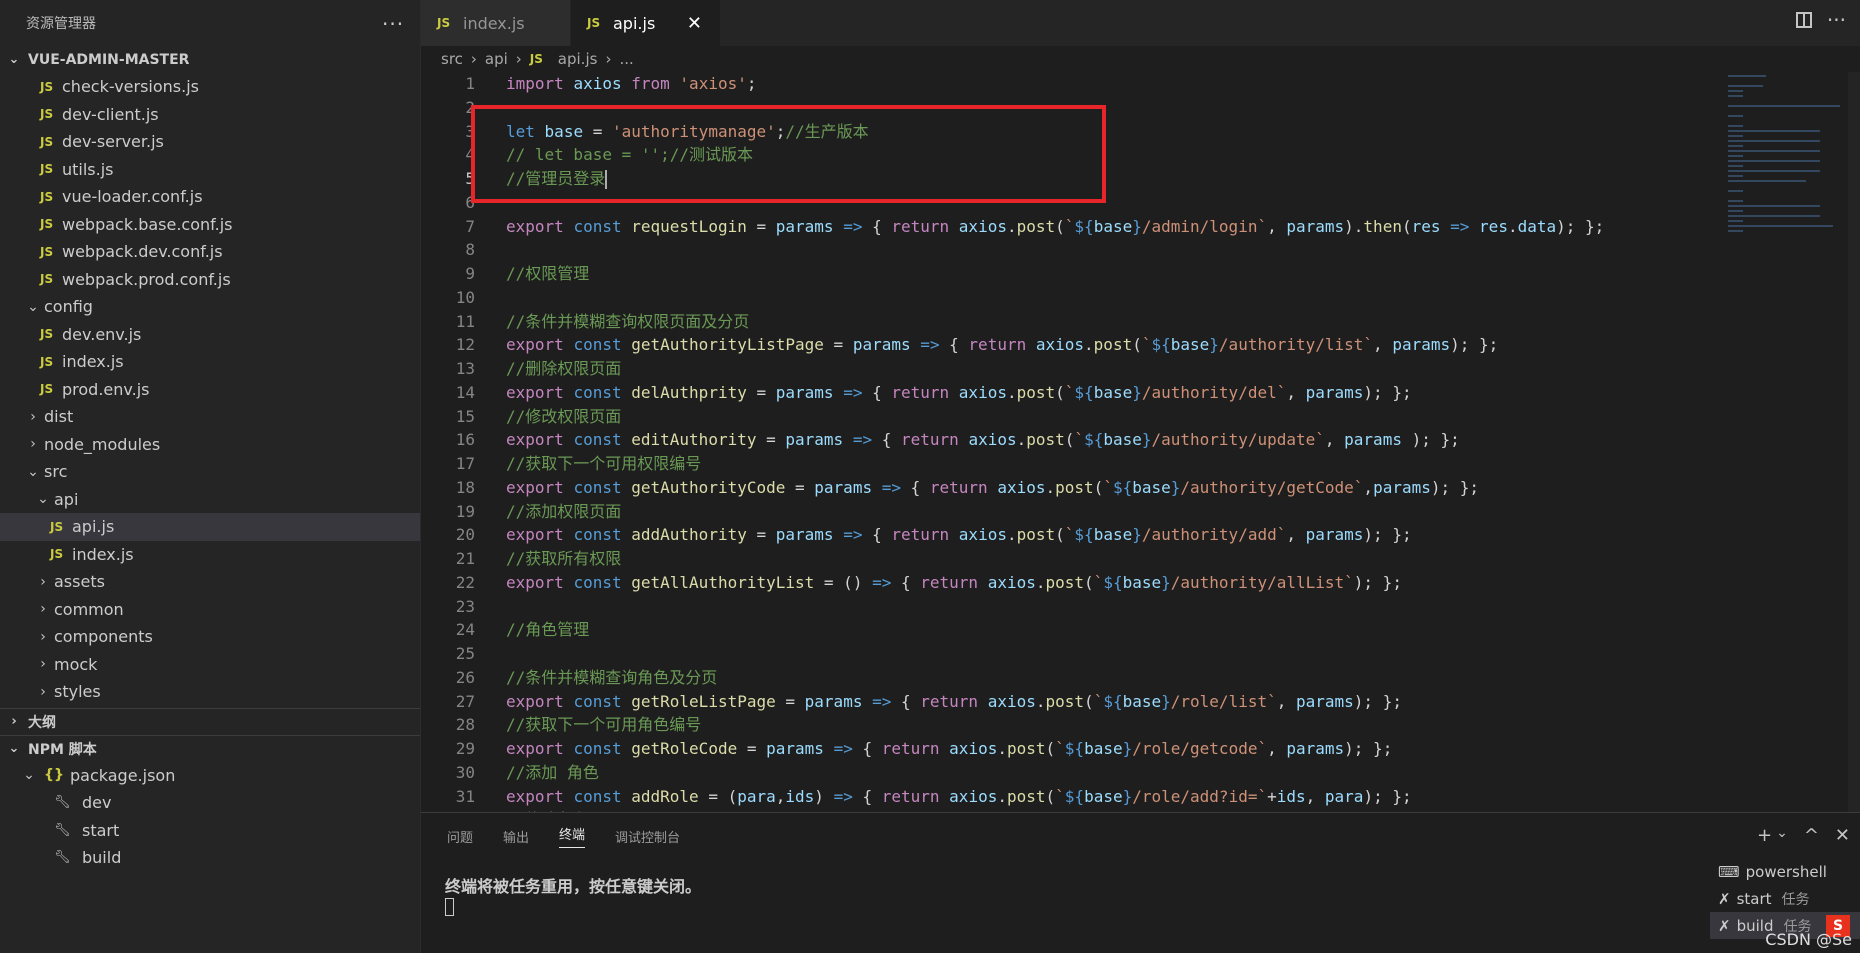  Describe the element at coordinates (1387, 796) in the screenshot. I see `code-token: ); };` at that location.